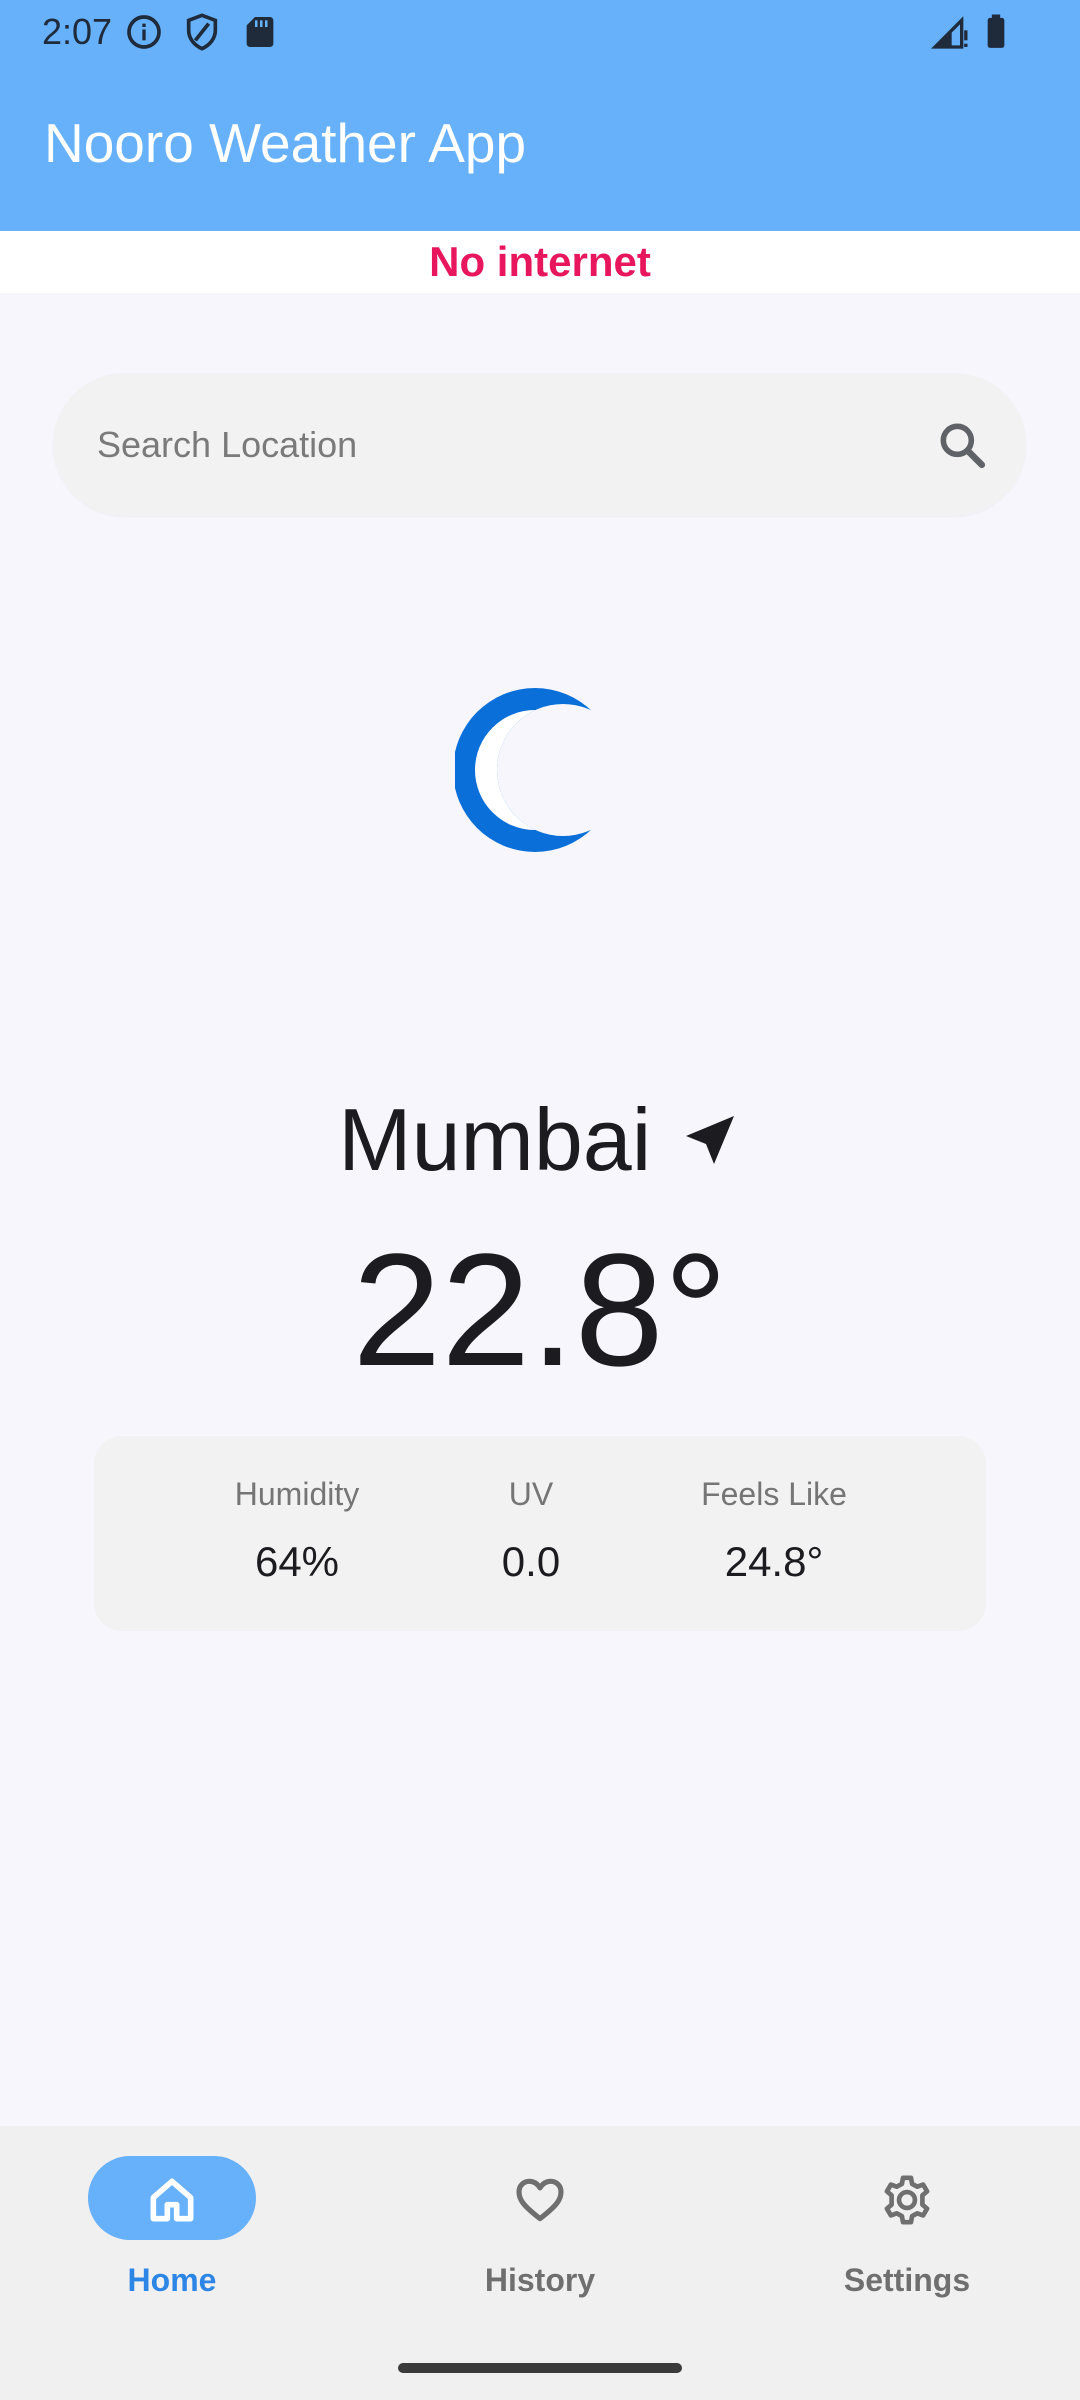 The image size is (1080, 2400). What do you see at coordinates (774, 1531) in the screenshot?
I see `stat-feels-like: Feels Like 24.8°` at bounding box center [774, 1531].